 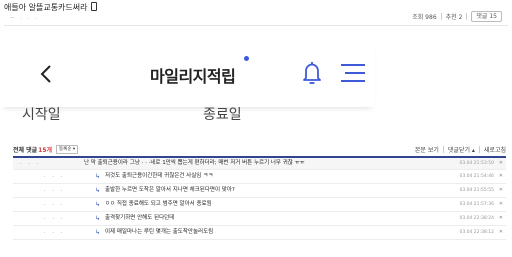 What do you see at coordinates (427, 149) in the screenshot?
I see `view-post-link: 본문 보기` at bounding box center [427, 149].